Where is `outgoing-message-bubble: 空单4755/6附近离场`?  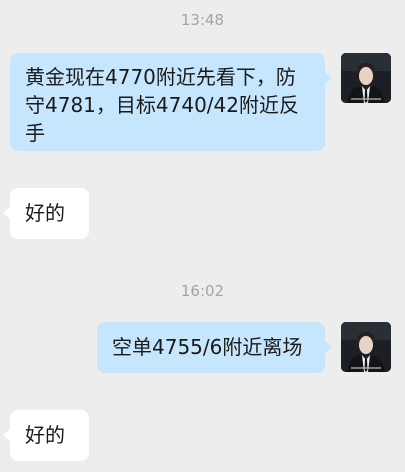
outgoing-message-bubble: 空单4755/6附近离场 is located at coordinates (214, 347).